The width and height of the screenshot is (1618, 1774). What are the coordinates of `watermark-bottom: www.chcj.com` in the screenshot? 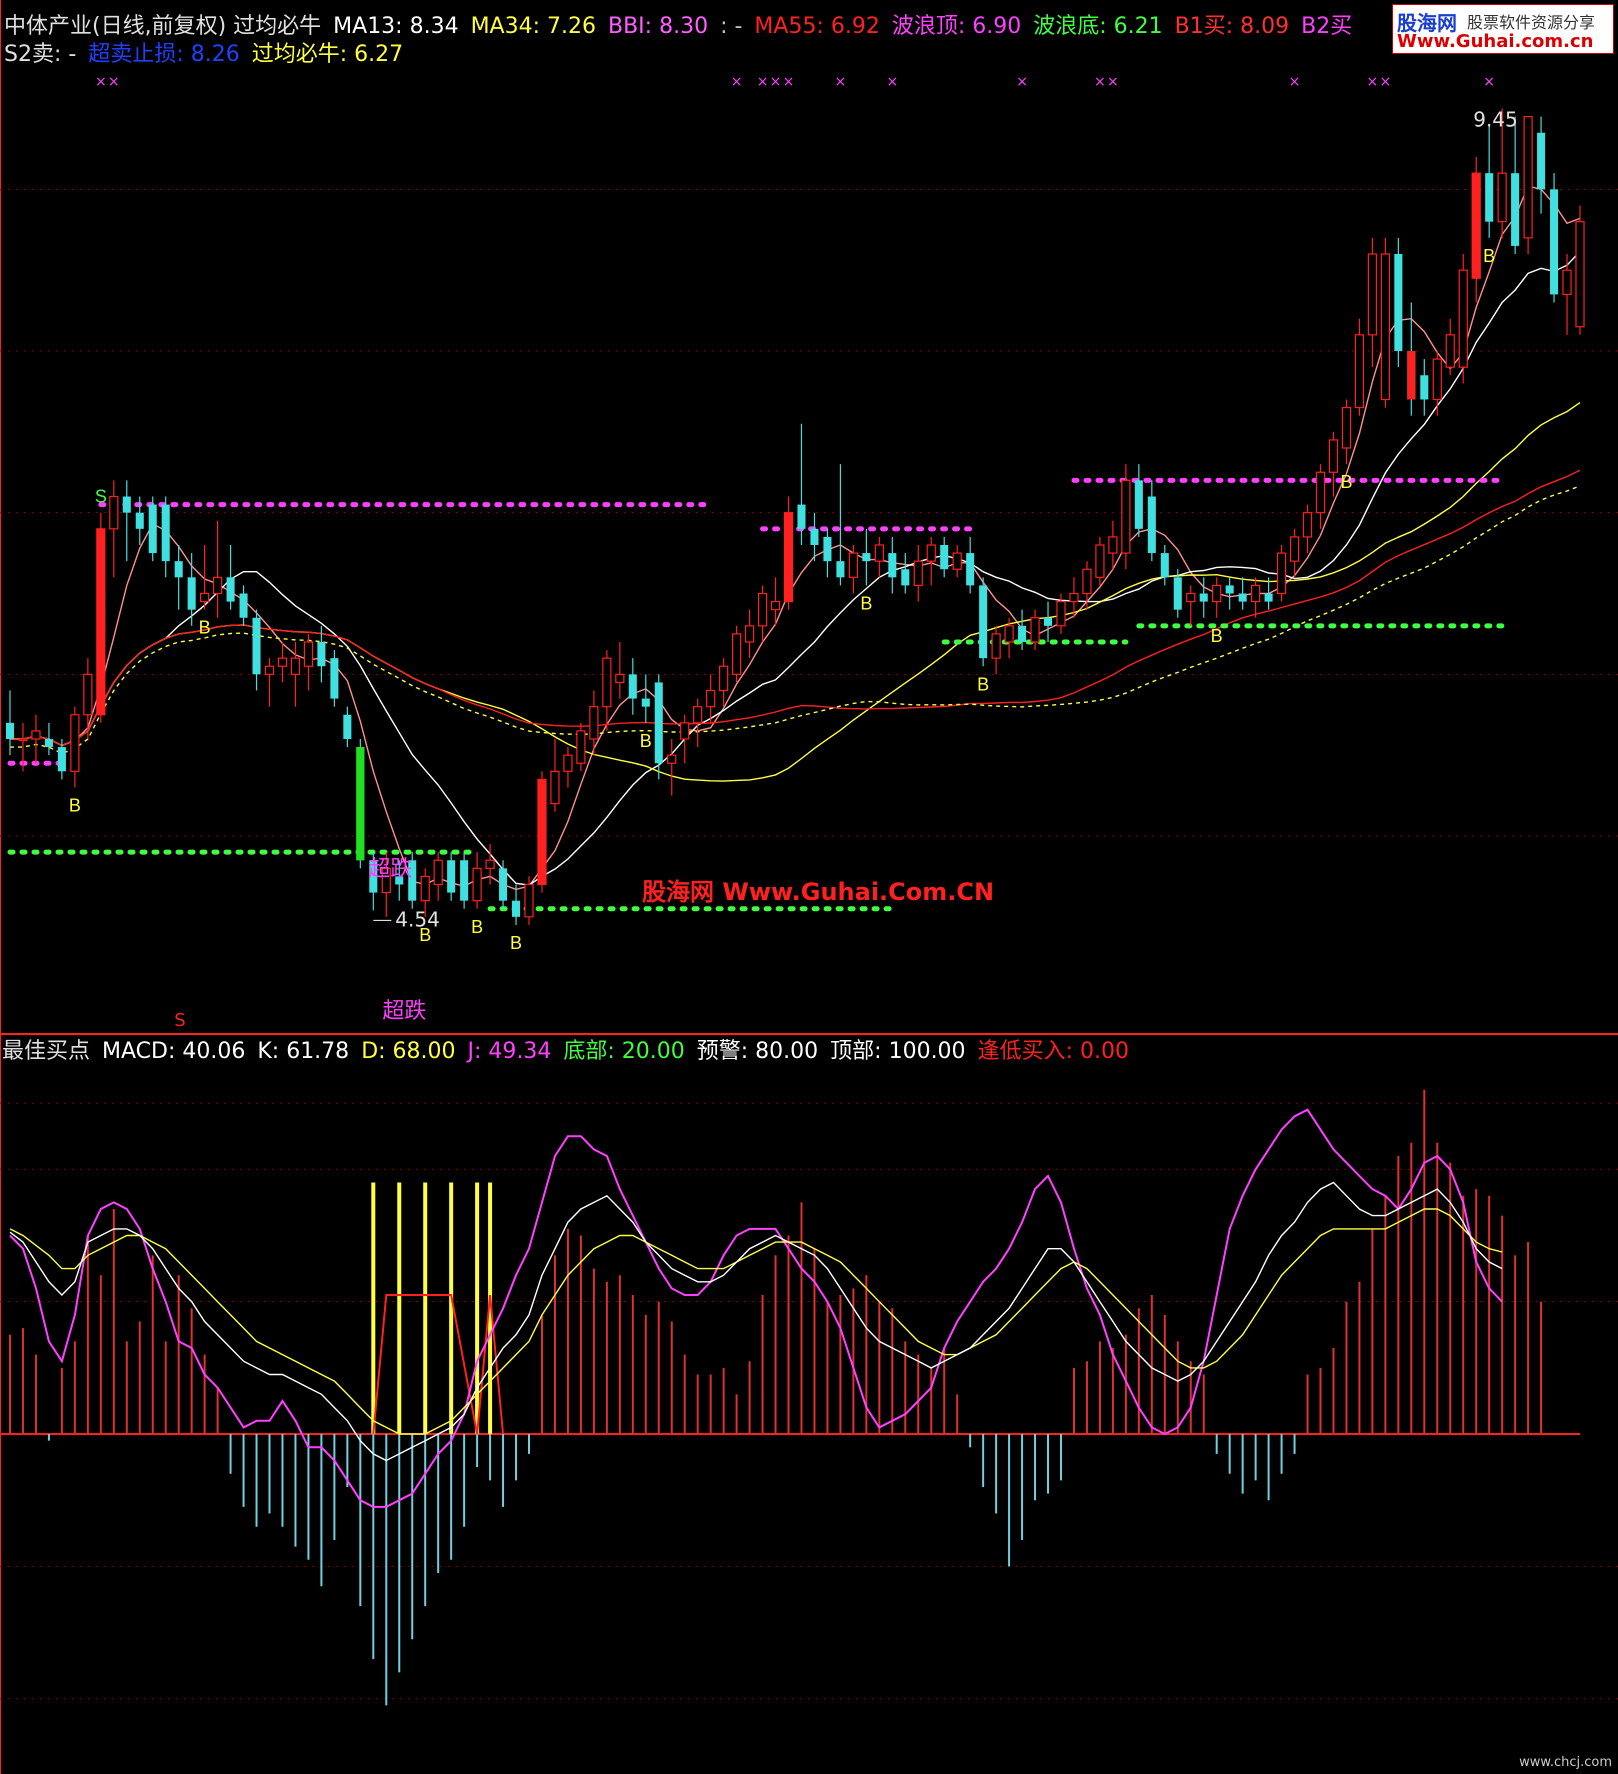 It's located at (1565, 1762).